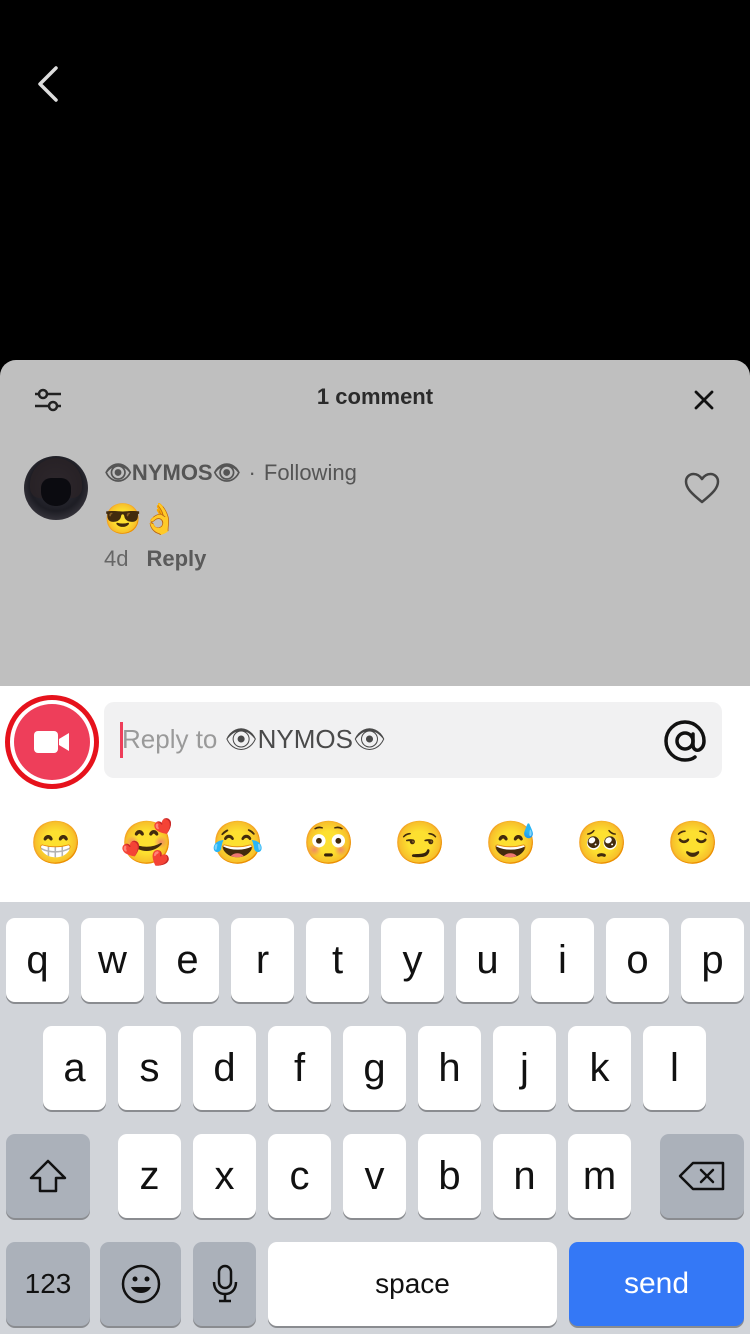 The width and height of the screenshot is (750, 1334). Describe the element at coordinates (487, 960) in the screenshot. I see `key-u: u` at that location.